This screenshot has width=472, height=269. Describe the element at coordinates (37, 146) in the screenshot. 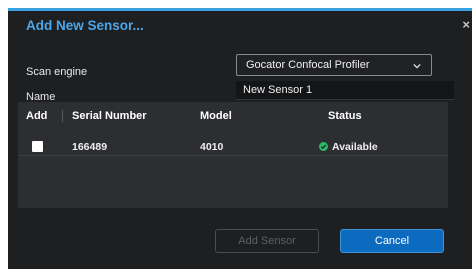

I see `add-checkbox` at that location.